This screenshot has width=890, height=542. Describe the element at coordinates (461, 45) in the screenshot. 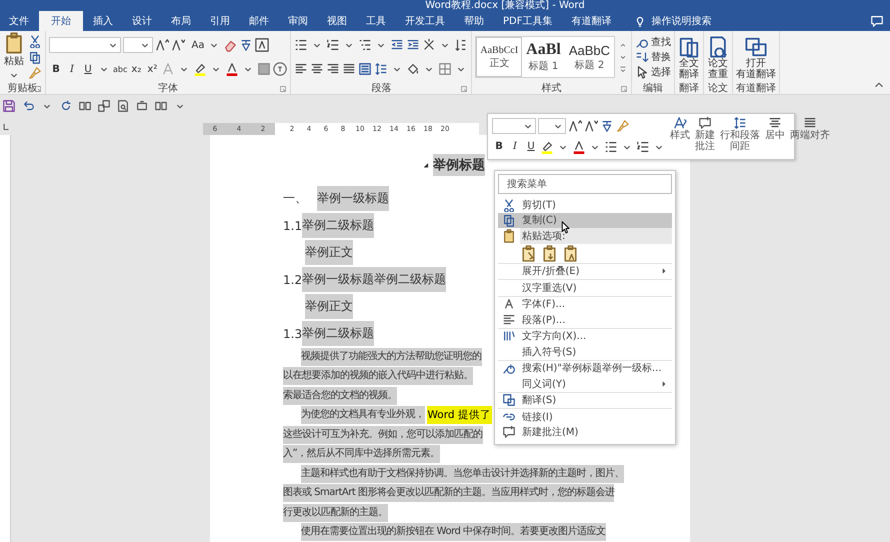

I see `sort-icon` at that location.